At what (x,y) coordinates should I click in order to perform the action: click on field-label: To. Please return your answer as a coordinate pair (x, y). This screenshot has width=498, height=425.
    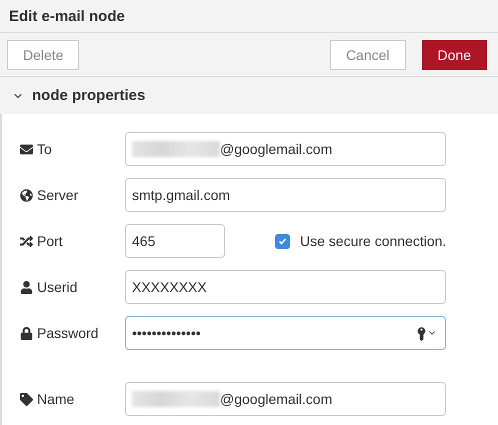
    Looking at the image, I should click on (44, 149).